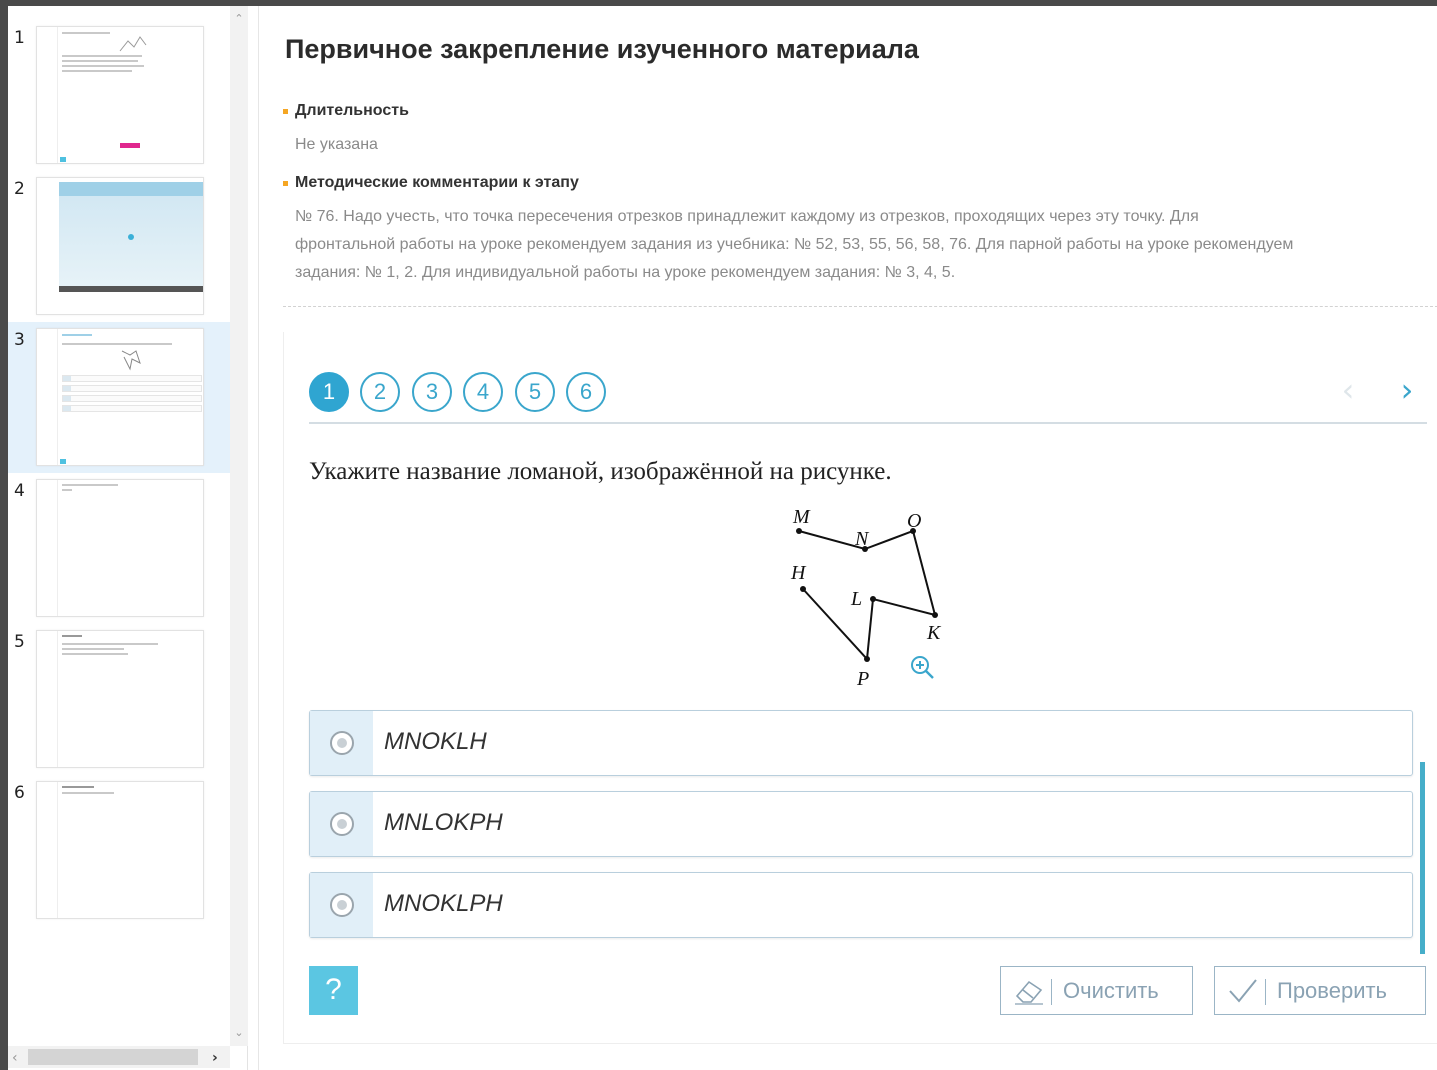 This screenshot has width=1437, height=1070. I want to click on step-2: 2, so click(380, 392).